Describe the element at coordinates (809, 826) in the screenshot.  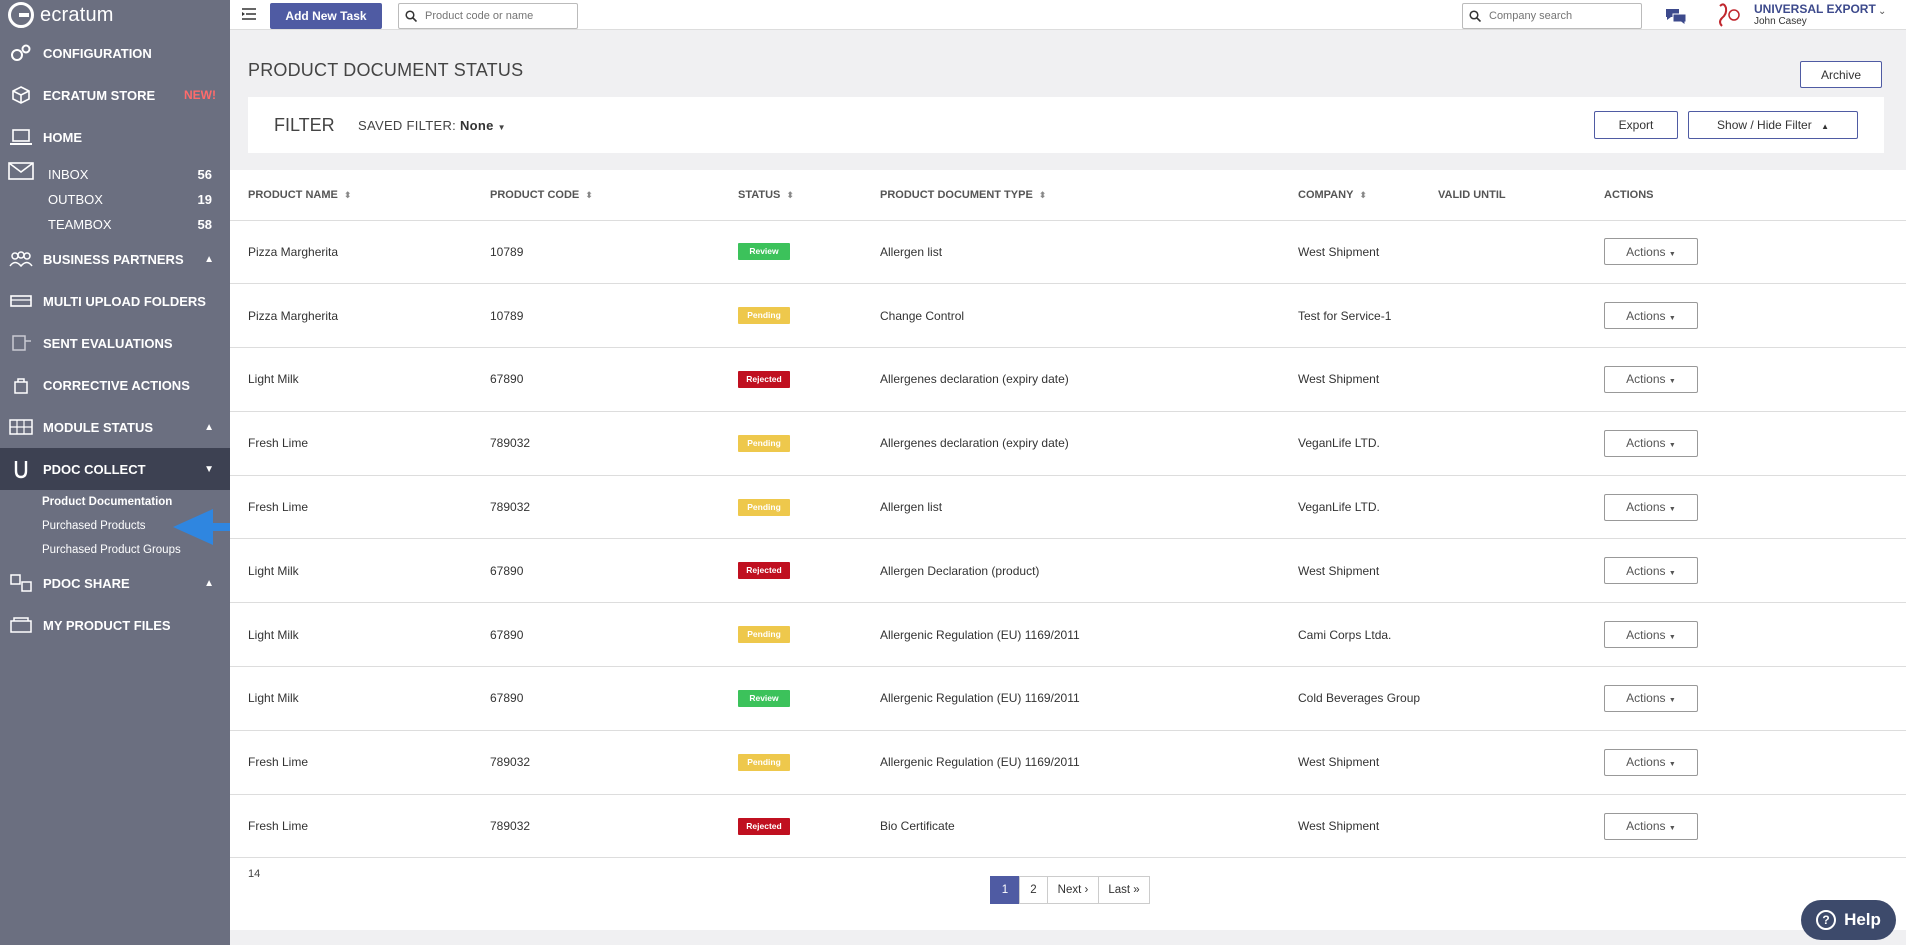
I see `status-cell: Rejected` at that location.